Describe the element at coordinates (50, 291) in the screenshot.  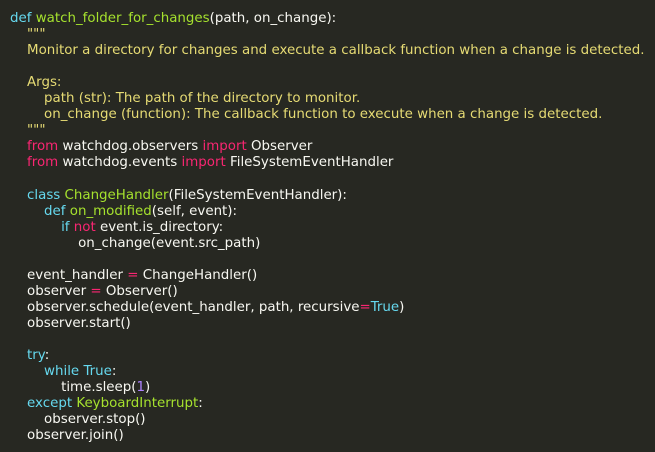
I see `code-text-token: observer` at that location.